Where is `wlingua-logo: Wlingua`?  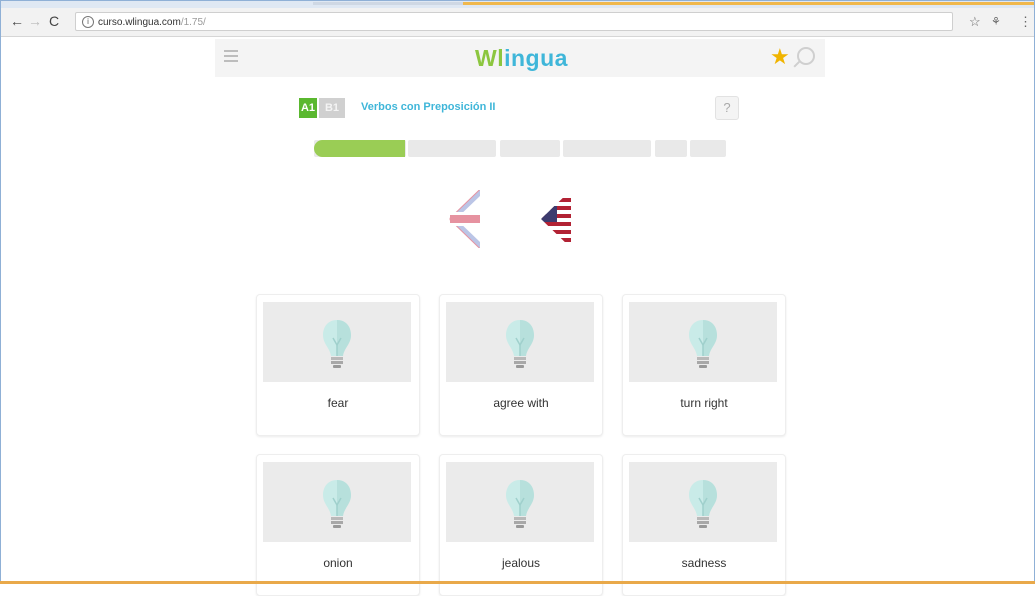
wlingua-logo: Wlingua is located at coordinates (521, 58).